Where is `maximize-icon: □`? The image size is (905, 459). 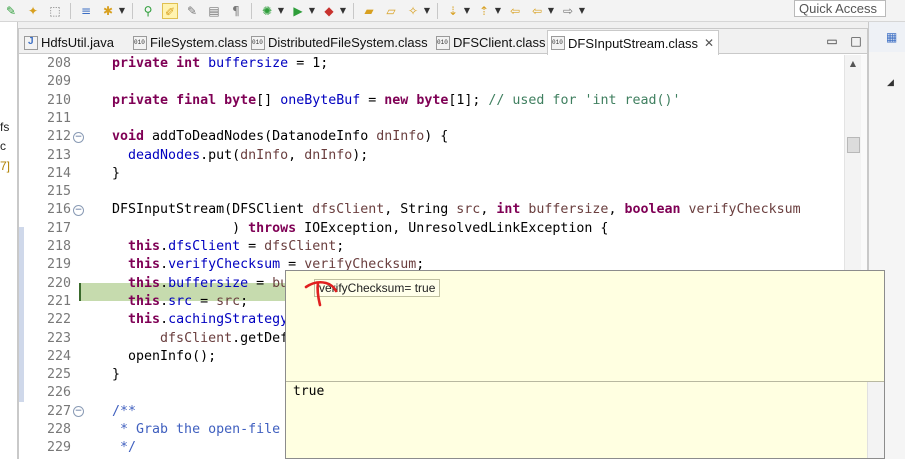
maximize-icon: □ is located at coordinates (856, 41).